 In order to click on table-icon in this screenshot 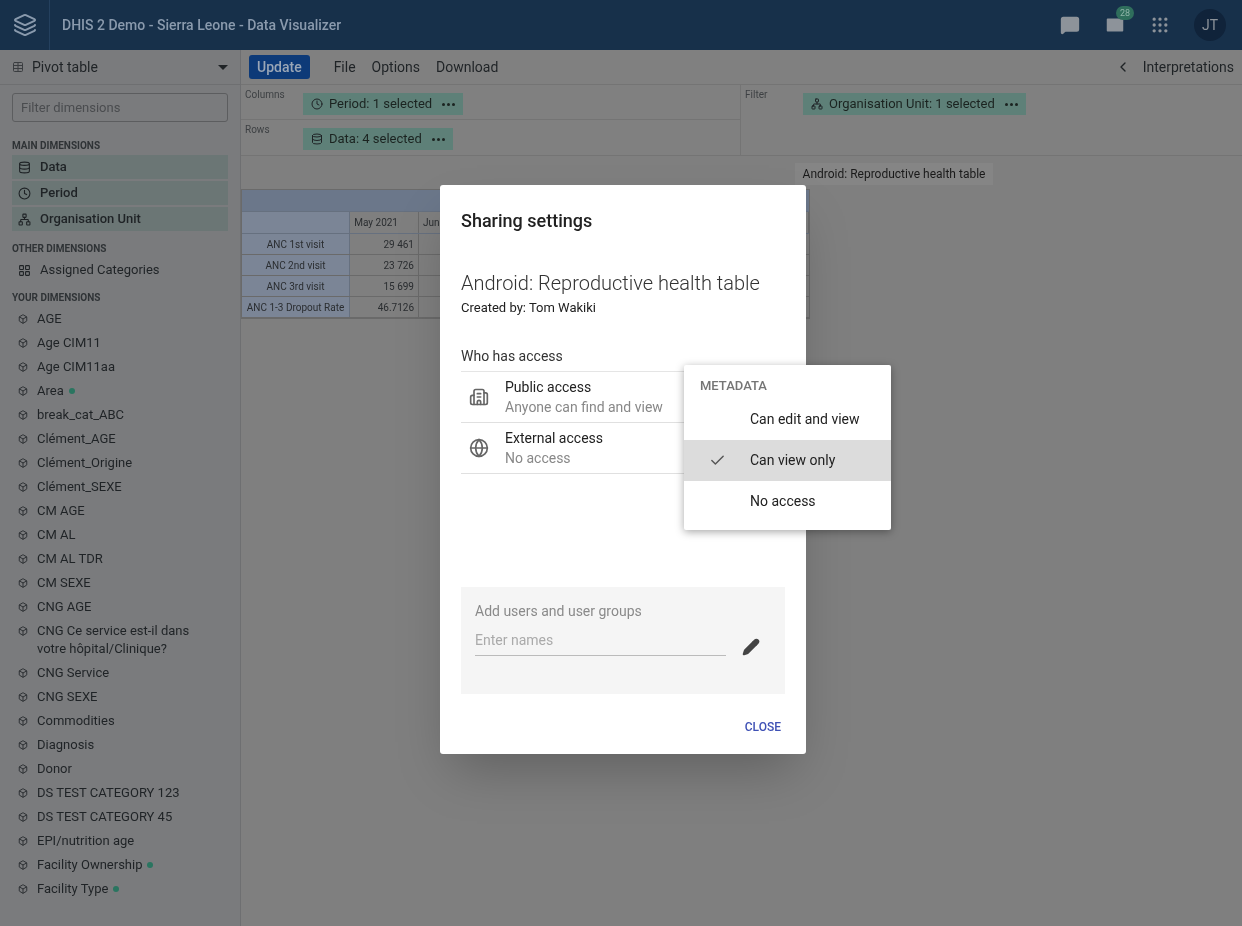, I will do `click(18, 67)`.